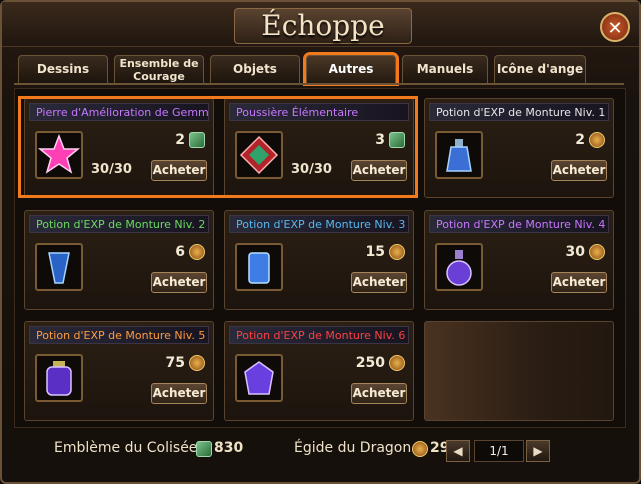 The height and width of the screenshot is (484, 641). I want to click on tab-objets-d-ange: Objets d'Ange, so click(255, 78).